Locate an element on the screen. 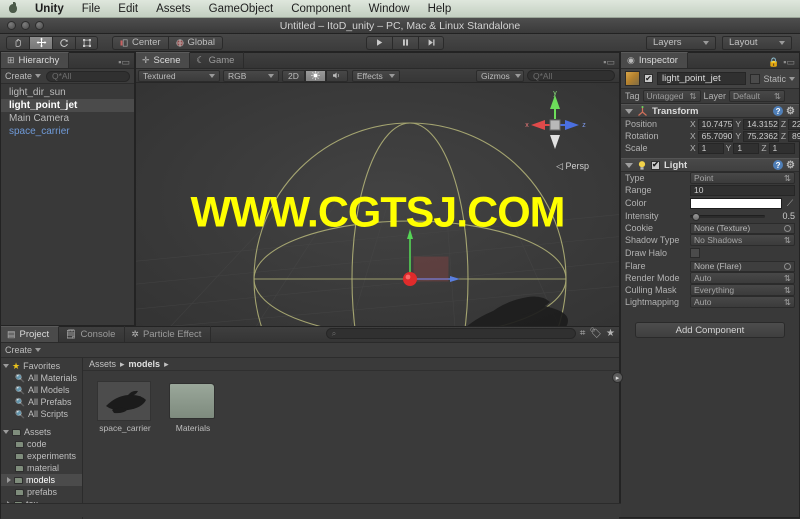  audio-toggle-icon is located at coordinates (336, 75).